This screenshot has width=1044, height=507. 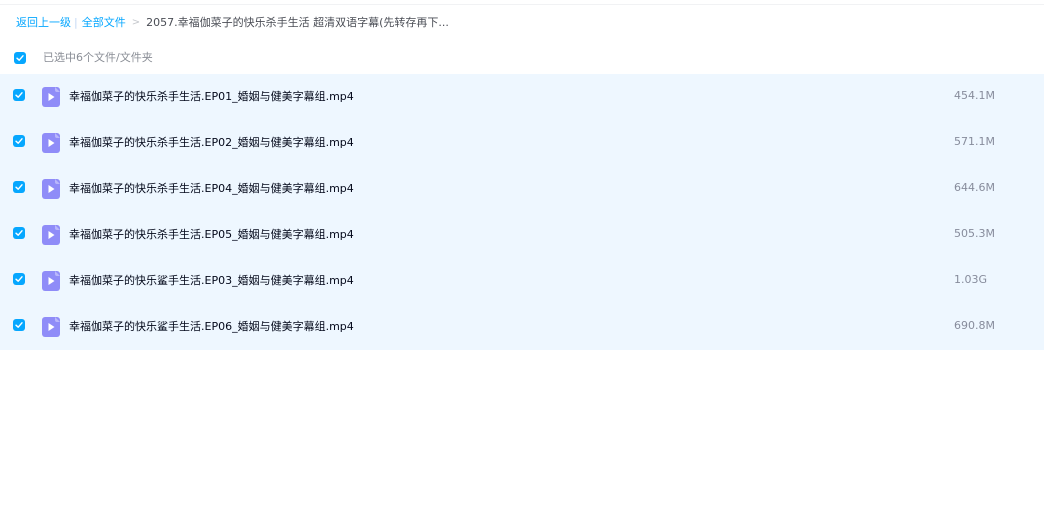 I want to click on file-size: 1.03G, so click(x=971, y=279).